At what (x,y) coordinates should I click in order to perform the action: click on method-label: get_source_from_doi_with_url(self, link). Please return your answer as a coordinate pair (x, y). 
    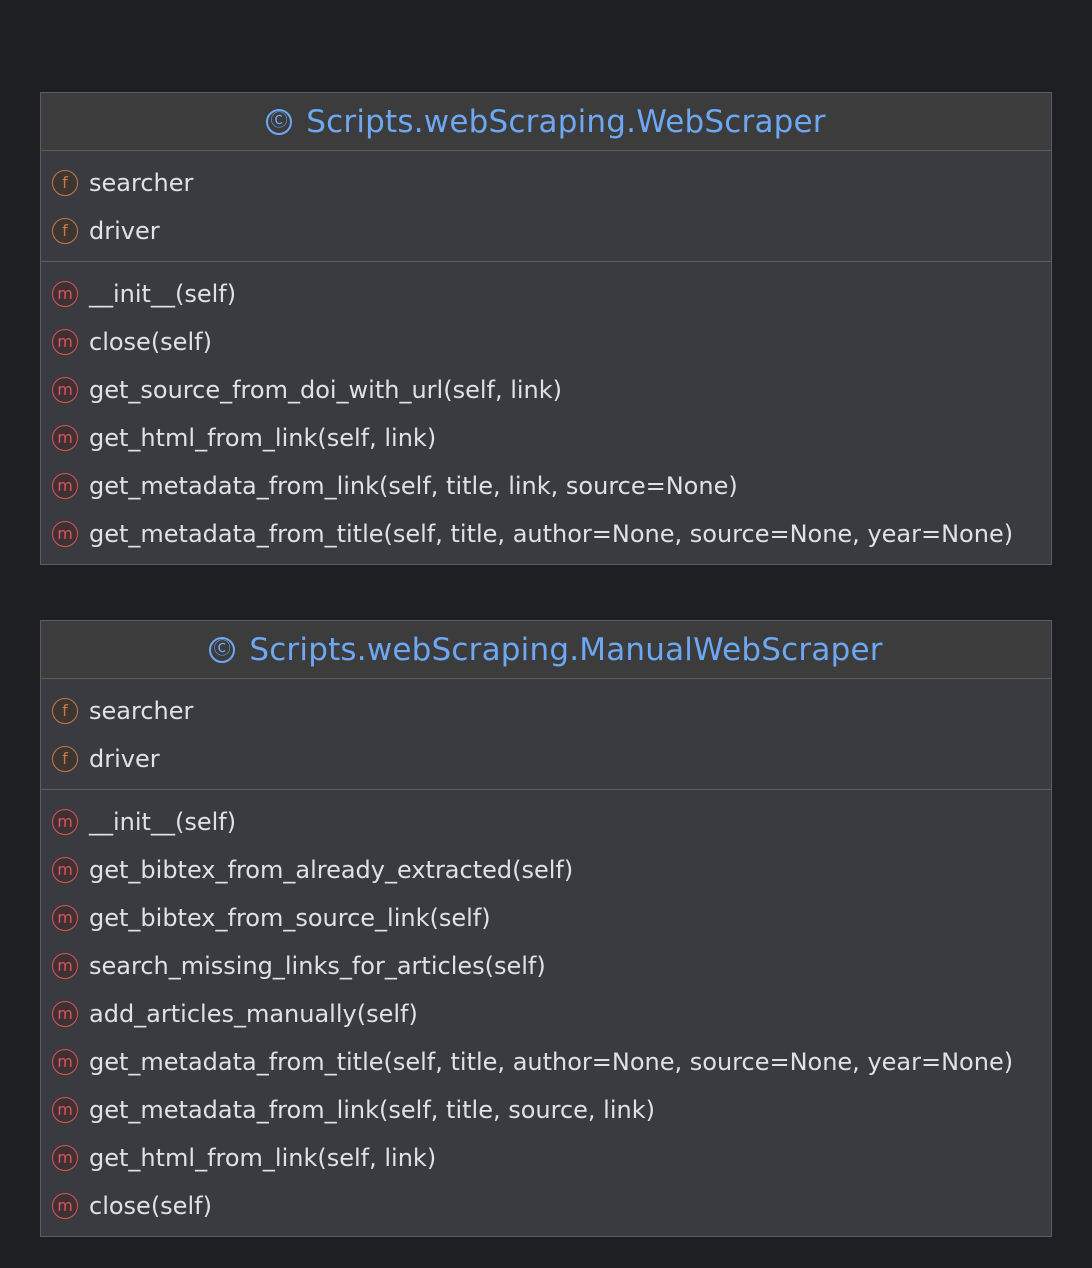
    Looking at the image, I should click on (326, 390).